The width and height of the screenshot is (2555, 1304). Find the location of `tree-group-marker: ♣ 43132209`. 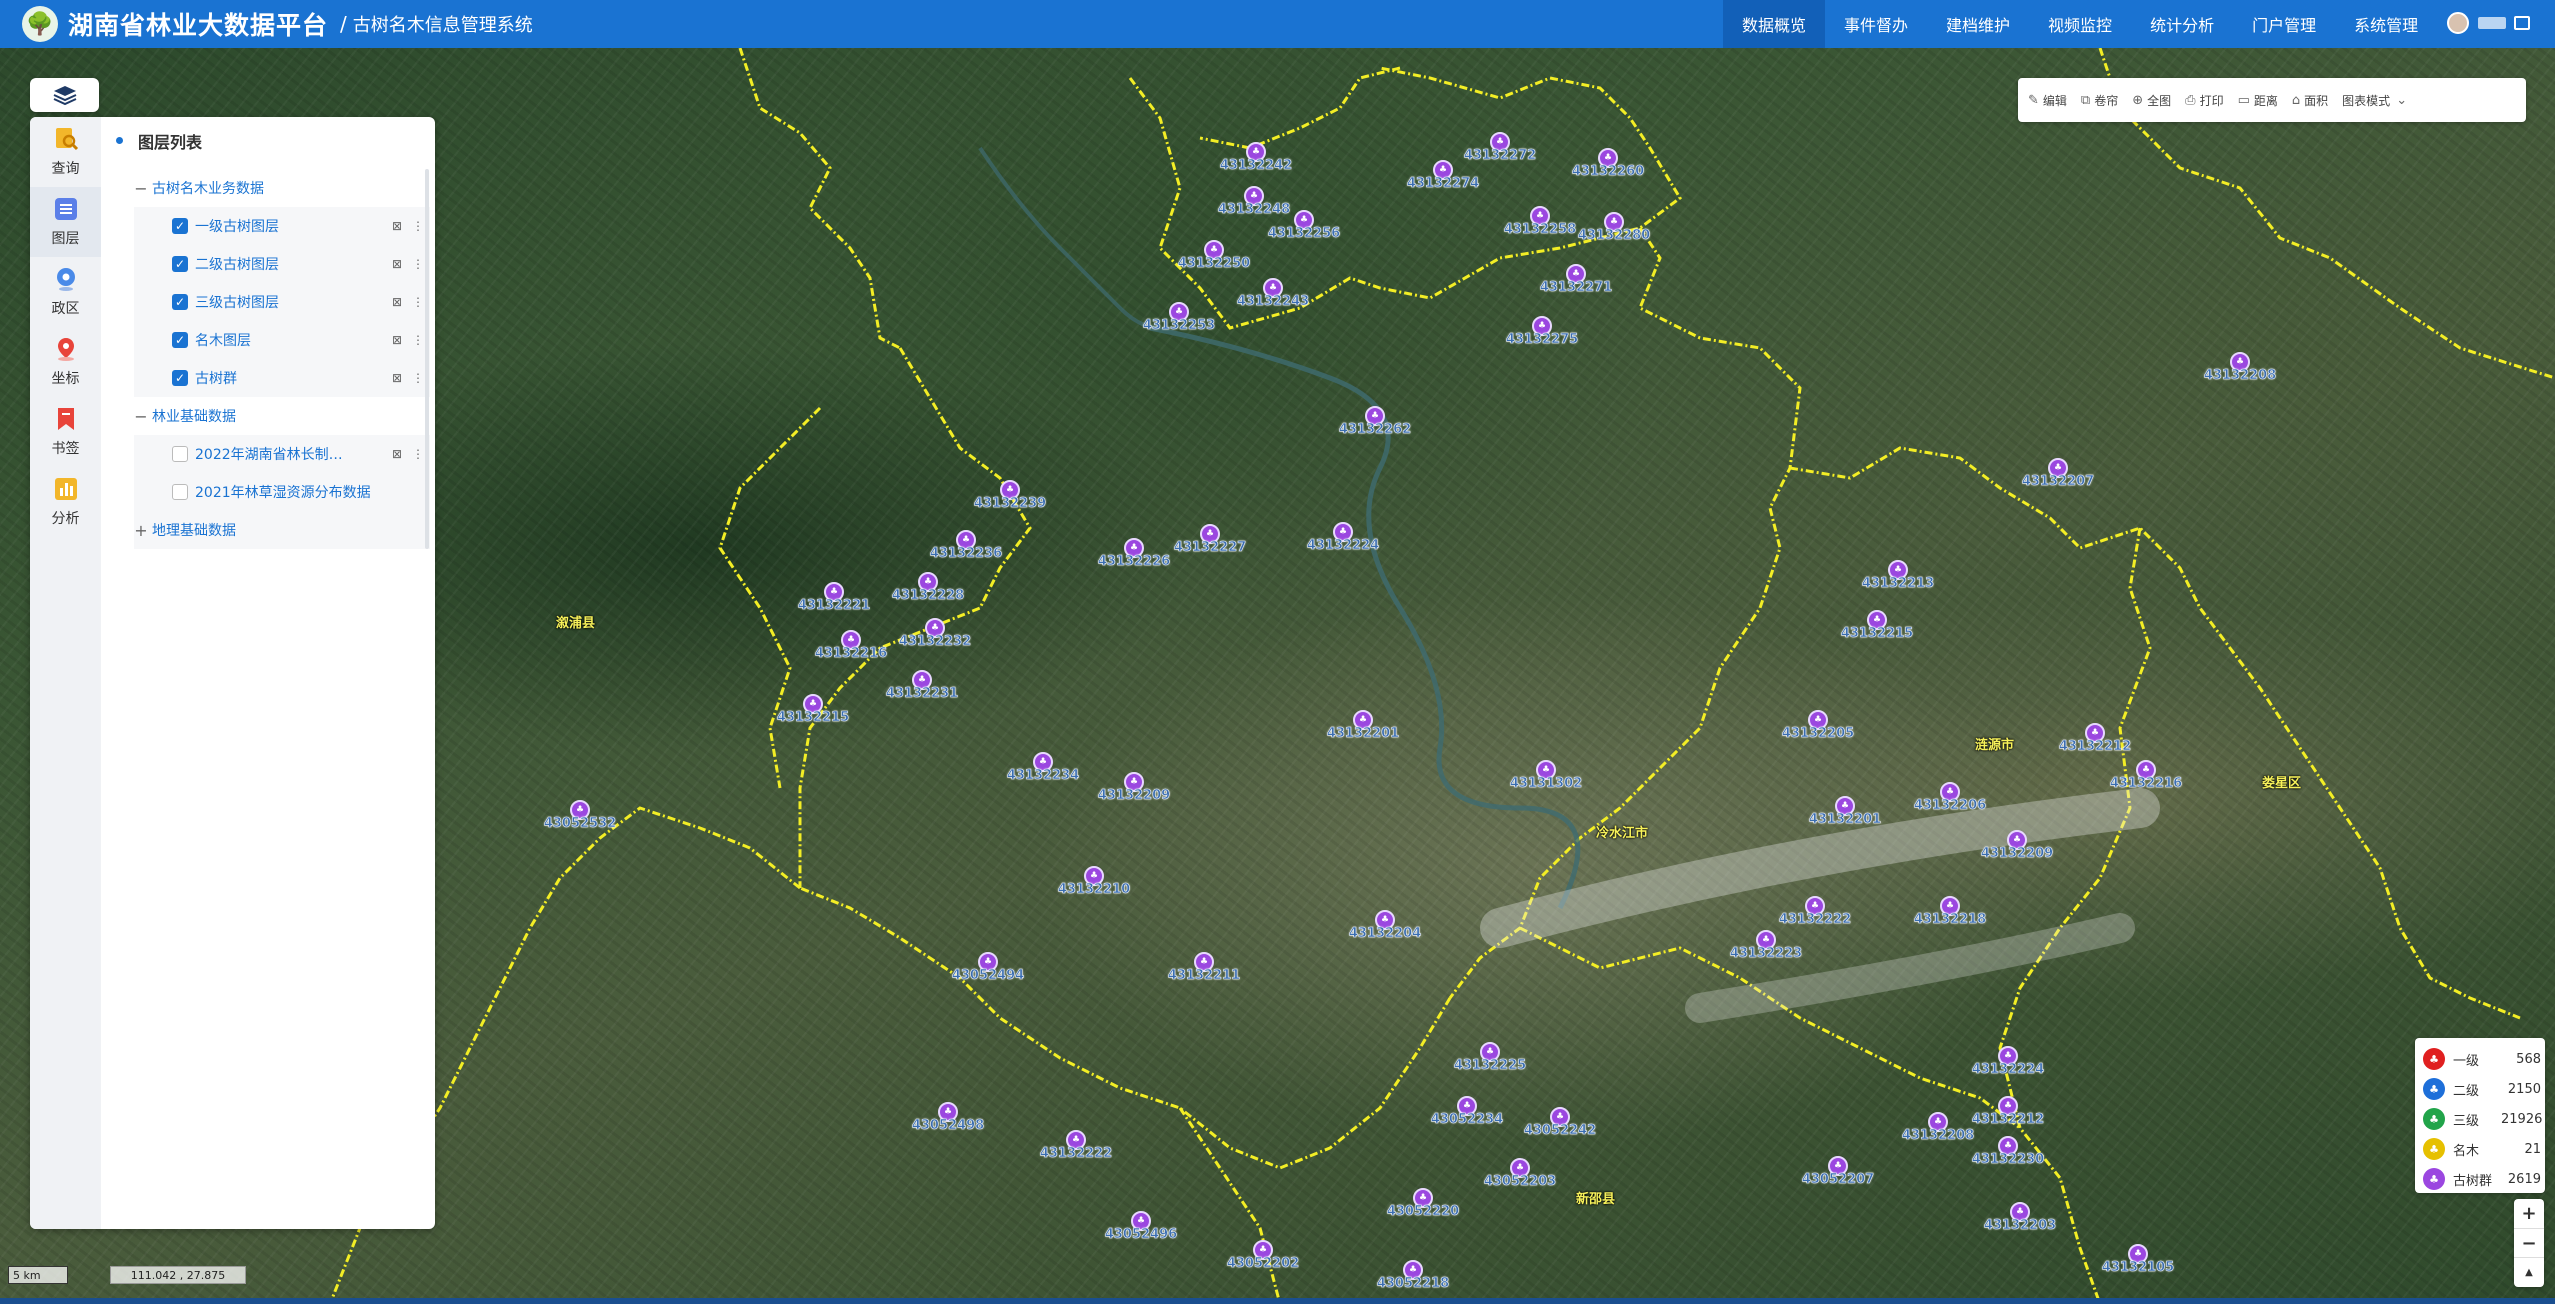

tree-group-marker: ♣ 43132209 is located at coordinates (1134, 787).